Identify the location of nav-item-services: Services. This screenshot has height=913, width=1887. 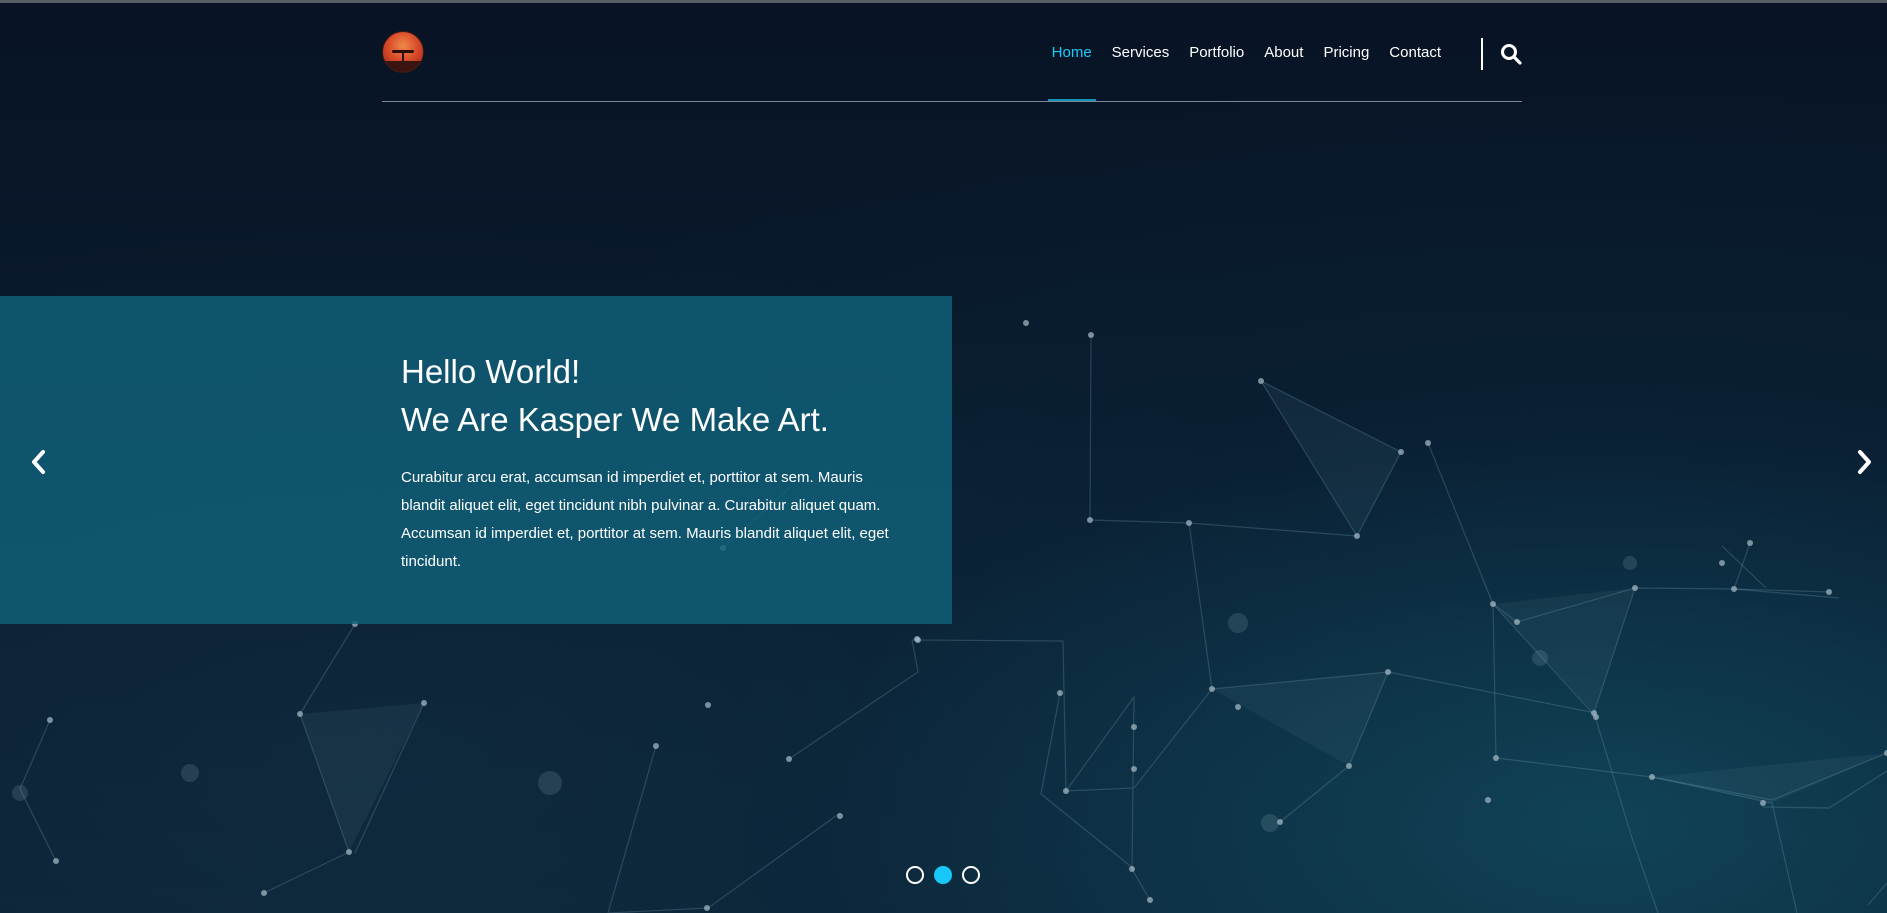
(1141, 71).